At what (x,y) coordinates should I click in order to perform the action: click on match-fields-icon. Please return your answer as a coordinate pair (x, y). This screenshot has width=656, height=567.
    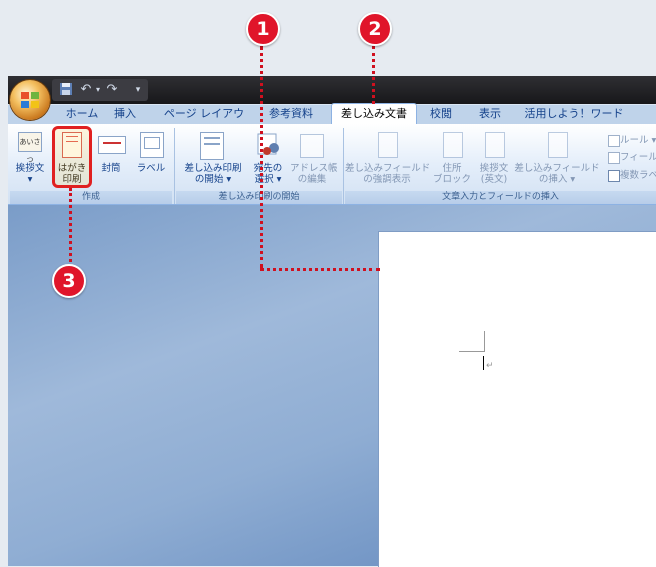
    Looking at the image, I should click on (614, 158).